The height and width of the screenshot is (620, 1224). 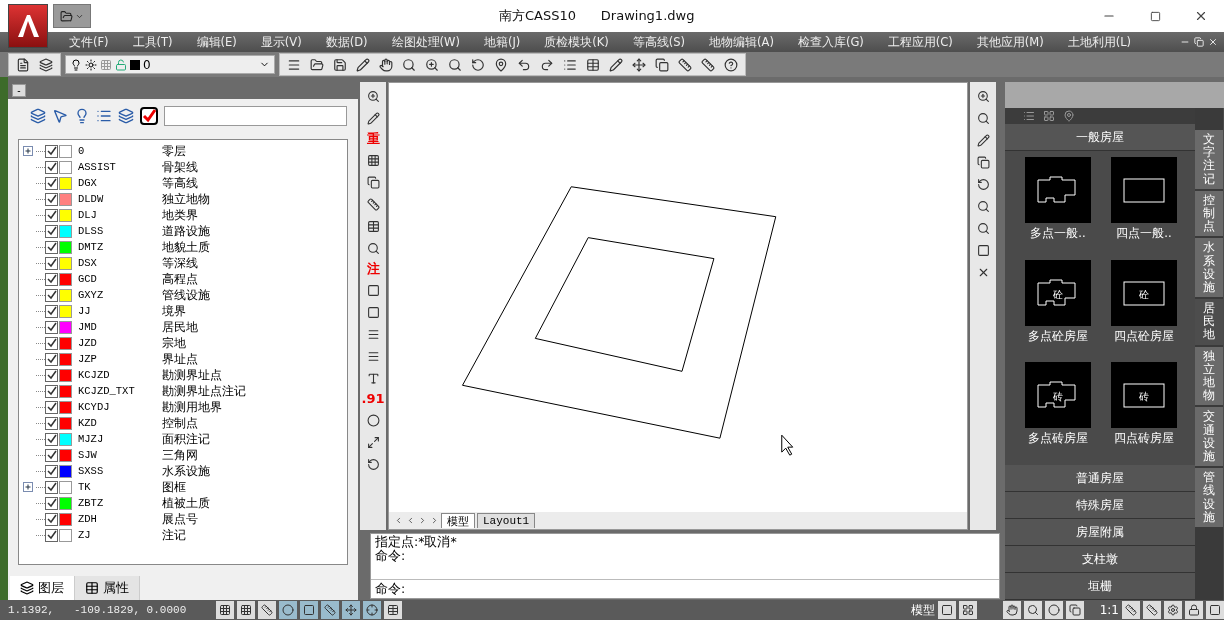 I want to click on side-tab: 文字注记, so click(x=1209, y=159).